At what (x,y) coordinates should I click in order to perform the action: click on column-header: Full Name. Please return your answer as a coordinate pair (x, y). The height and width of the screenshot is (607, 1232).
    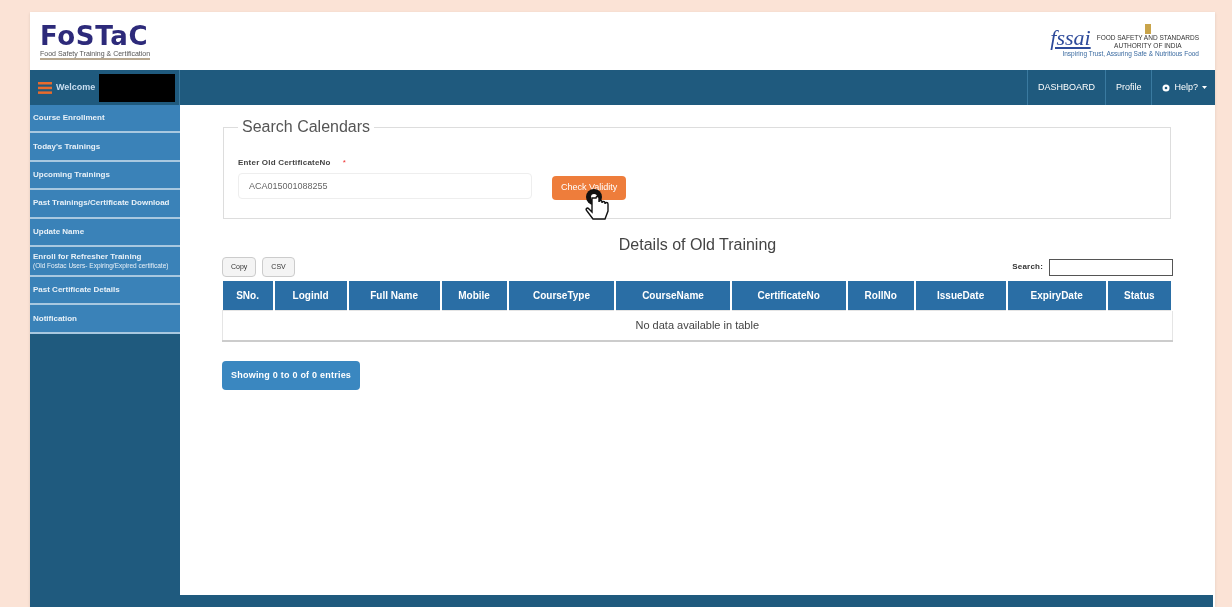
    Looking at the image, I should click on (394, 295).